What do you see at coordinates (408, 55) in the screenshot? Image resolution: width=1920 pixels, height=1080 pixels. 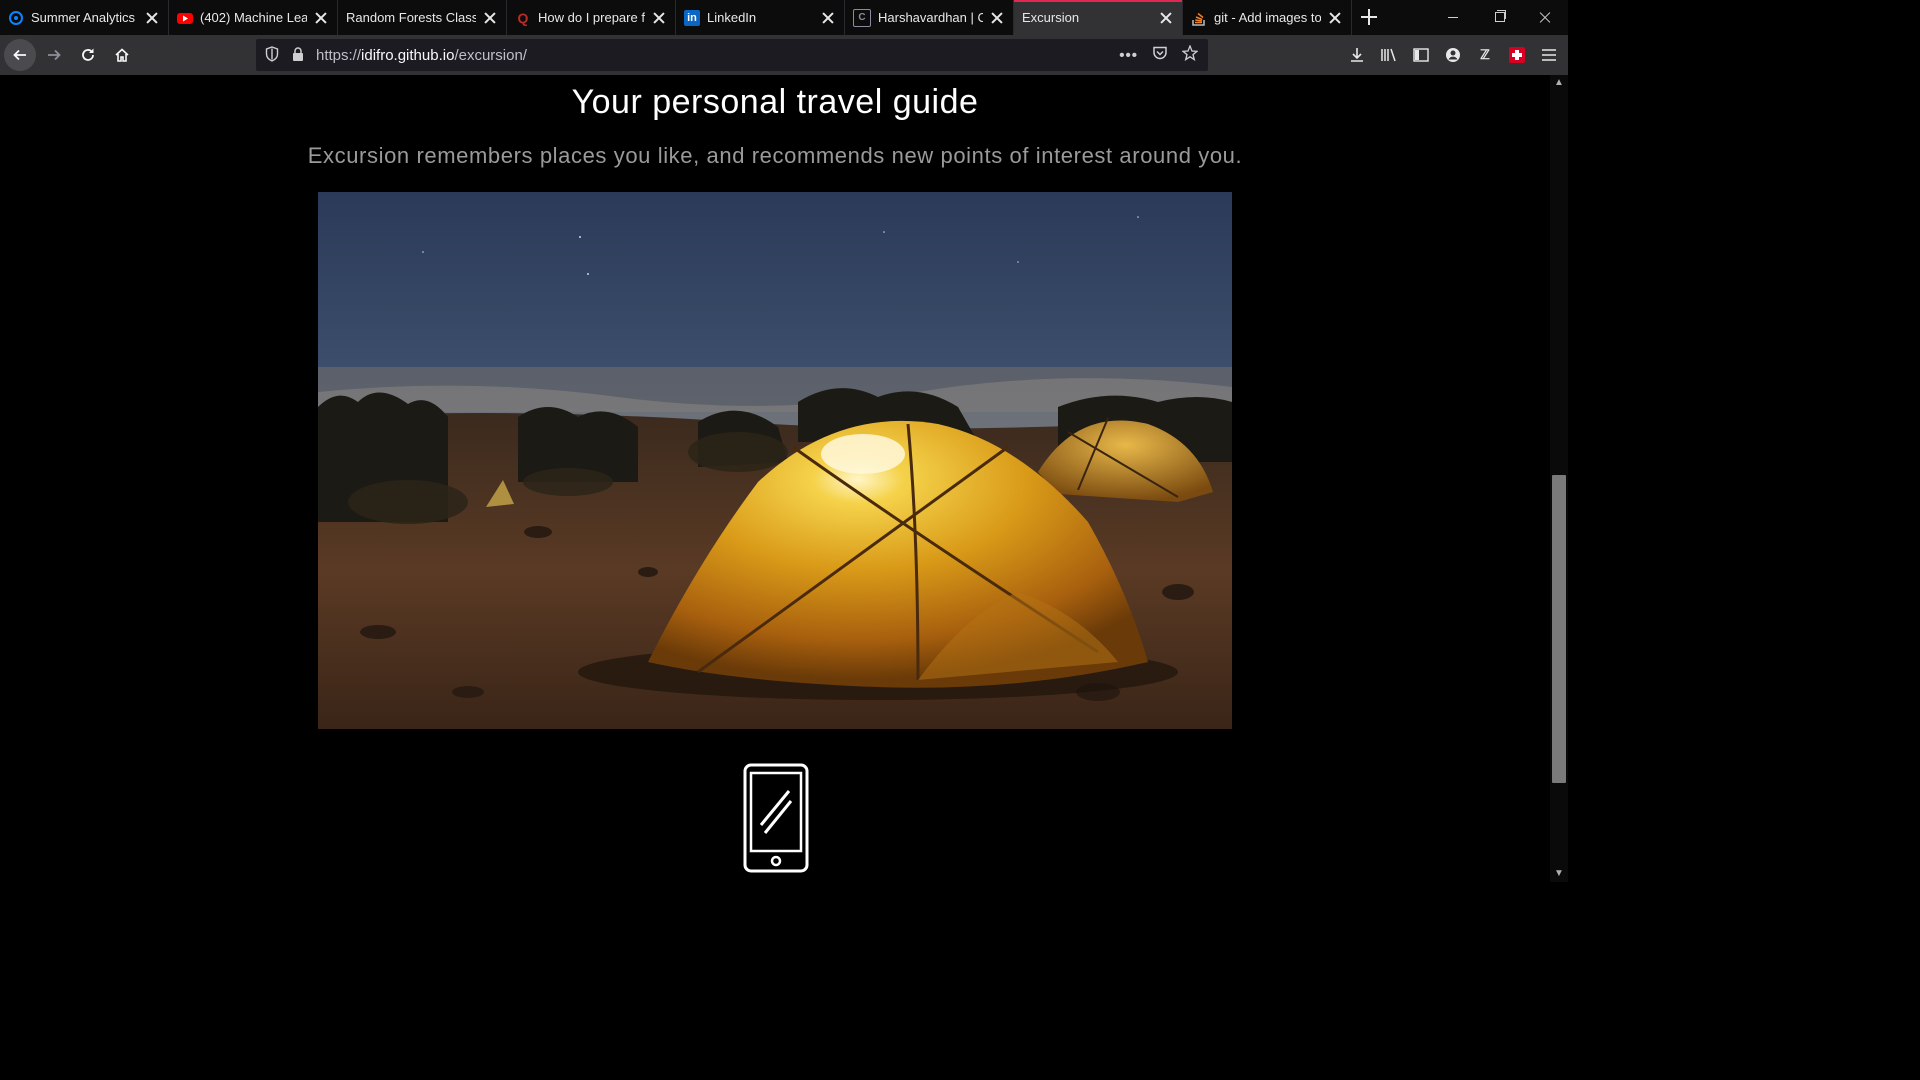 I see `url-host: idifro.github.io` at bounding box center [408, 55].